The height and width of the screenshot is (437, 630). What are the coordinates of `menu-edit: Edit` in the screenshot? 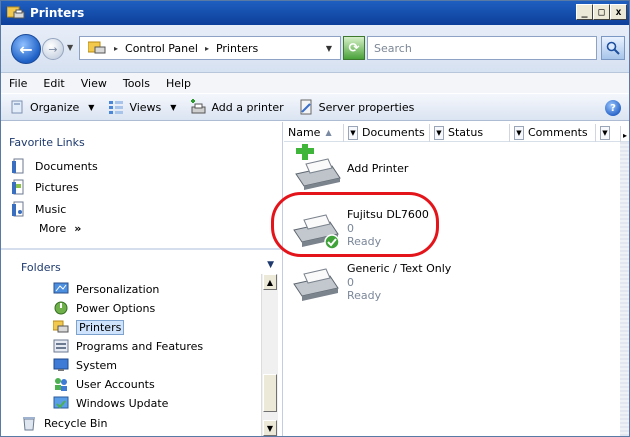 It's located at (53, 83).